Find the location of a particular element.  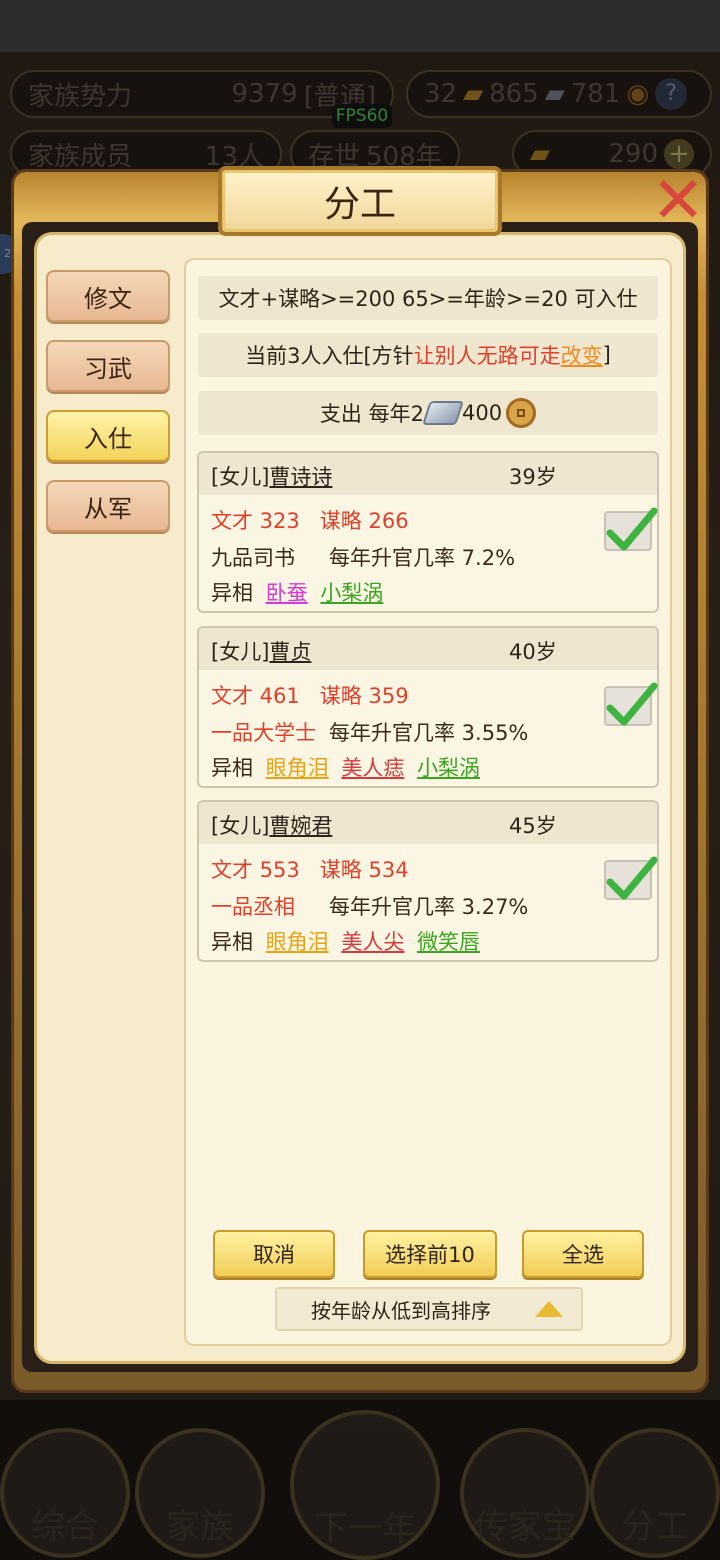

cost-prefix: 支出 每年2 is located at coordinates (371, 414).